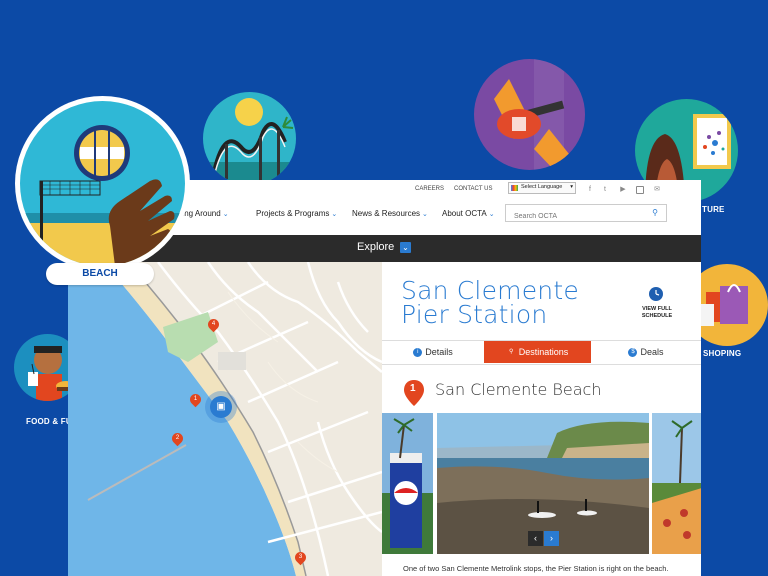 The image size is (768, 576). Describe the element at coordinates (418, 353) in the screenshot. I see `info-icon: i` at that location.